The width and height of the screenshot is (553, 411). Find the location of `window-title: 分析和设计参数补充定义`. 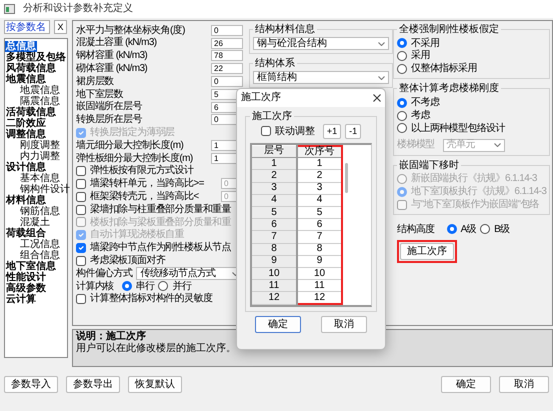

window-title: 分析和设计参数补充定义 is located at coordinates (78, 9).